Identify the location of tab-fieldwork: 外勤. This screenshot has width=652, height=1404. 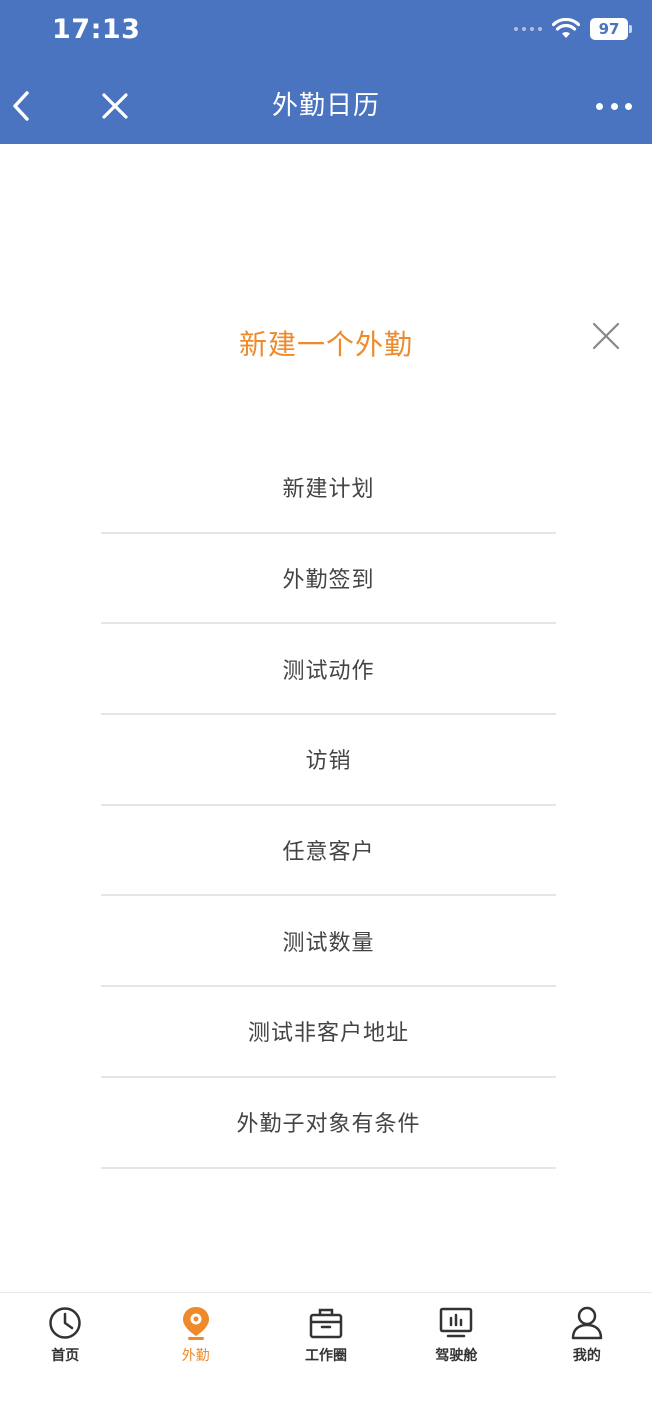
(195, 1348).